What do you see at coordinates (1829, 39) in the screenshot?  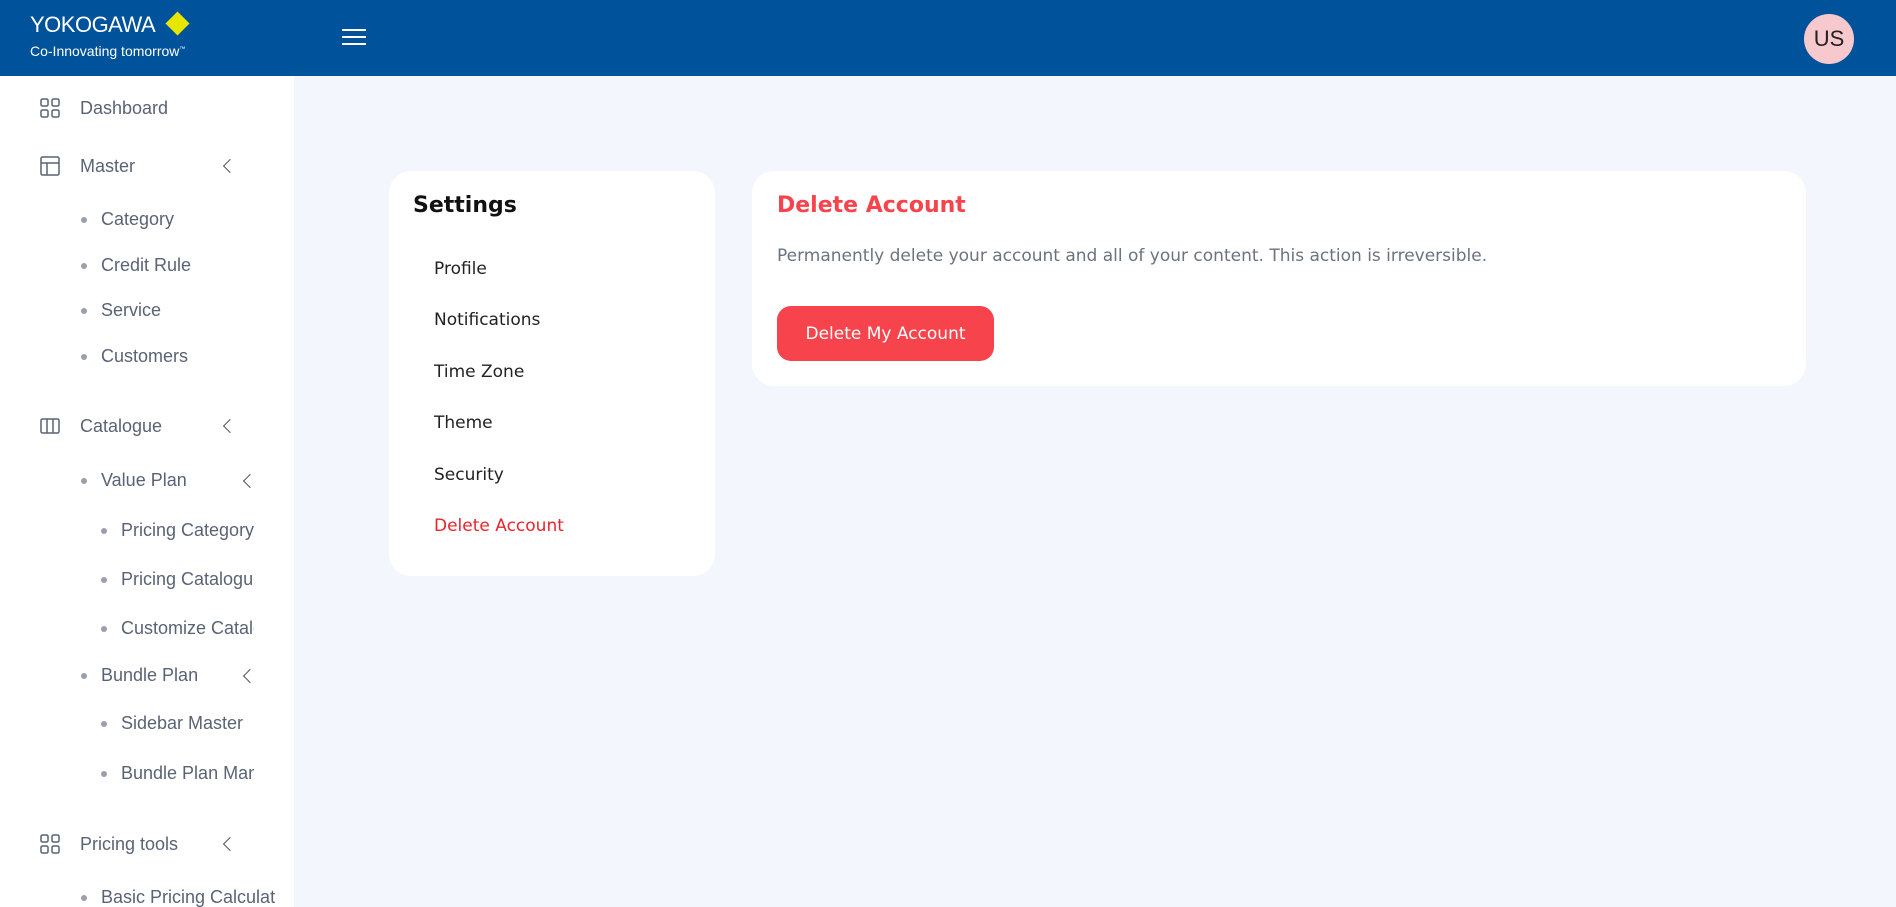 I see `user-avatar: US` at bounding box center [1829, 39].